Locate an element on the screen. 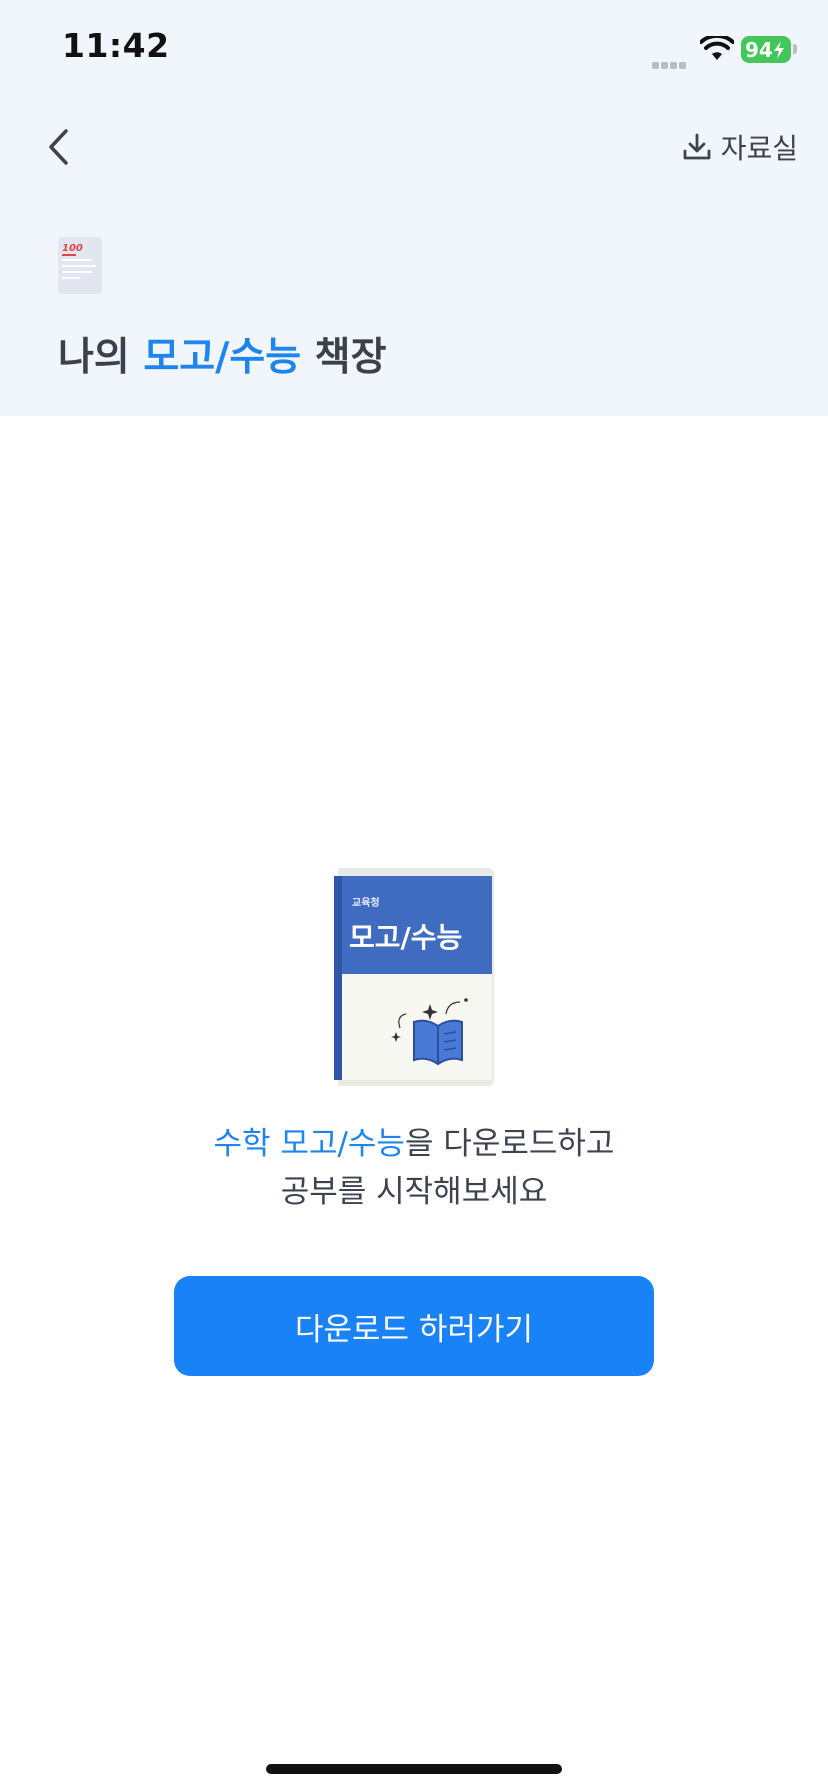  empty-state-message: 수학 모고/수능을 다운로드하고 공부를 시작해보세요 is located at coordinates (414, 1168).